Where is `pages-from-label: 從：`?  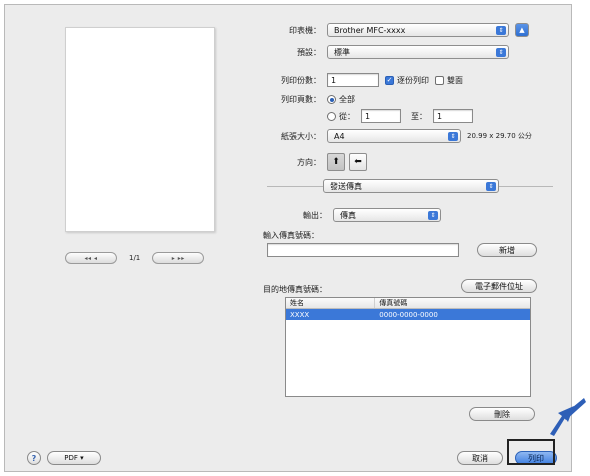 pages-from-label: 從： is located at coordinates (347, 116).